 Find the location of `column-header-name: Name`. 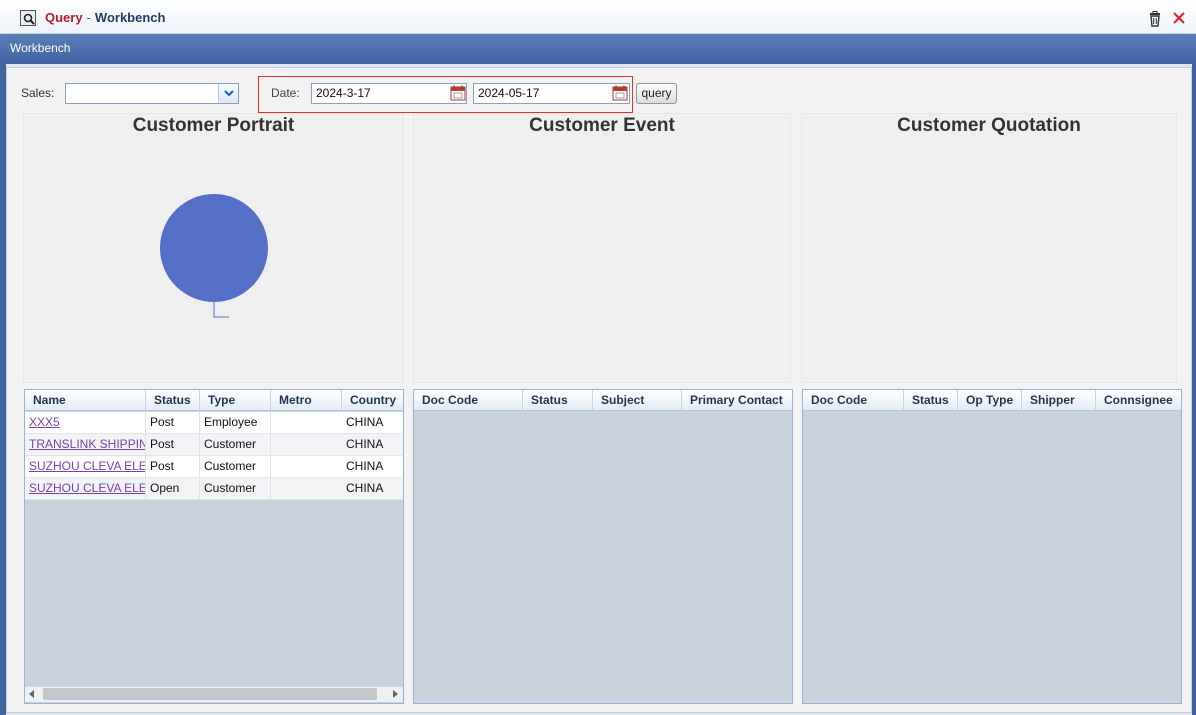

column-header-name: Name is located at coordinates (85, 400).